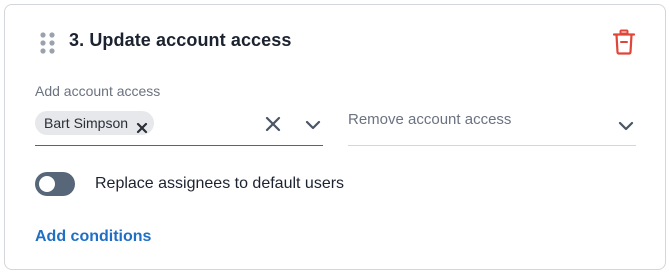 The width and height of the screenshot is (669, 275). Describe the element at coordinates (93, 237) in the screenshot. I see `add-conditions-link: Add conditions` at that location.